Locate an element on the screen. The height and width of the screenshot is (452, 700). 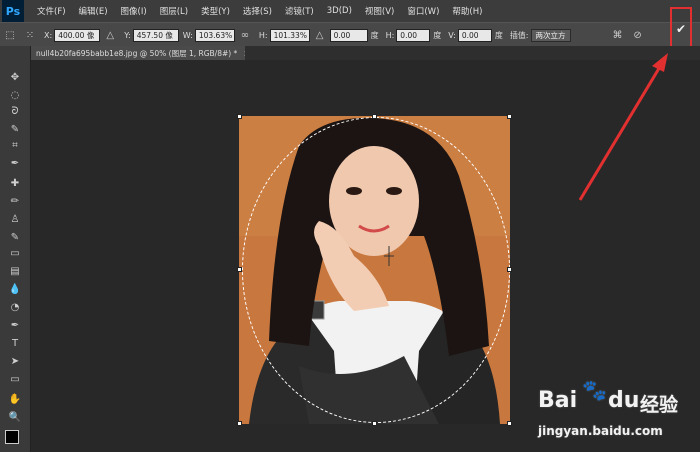
watermark-cn: 经验 is located at coordinates (659, 405).